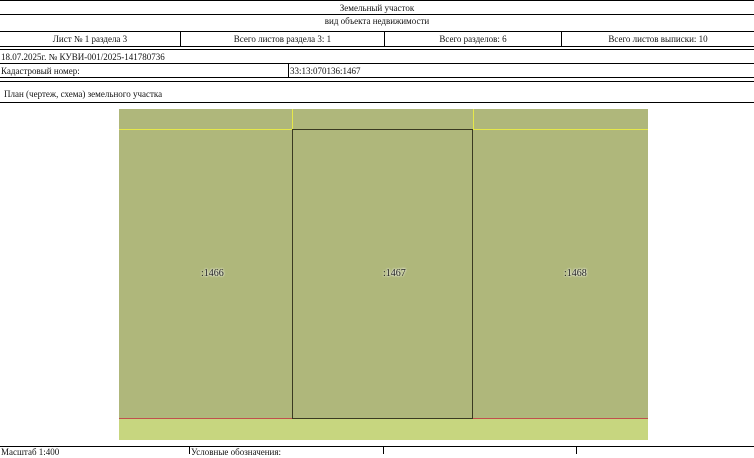 This screenshot has width=754, height=458. Describe the element at coordinates (383, 429) in the screenshot. I see `road-strip` at that location.